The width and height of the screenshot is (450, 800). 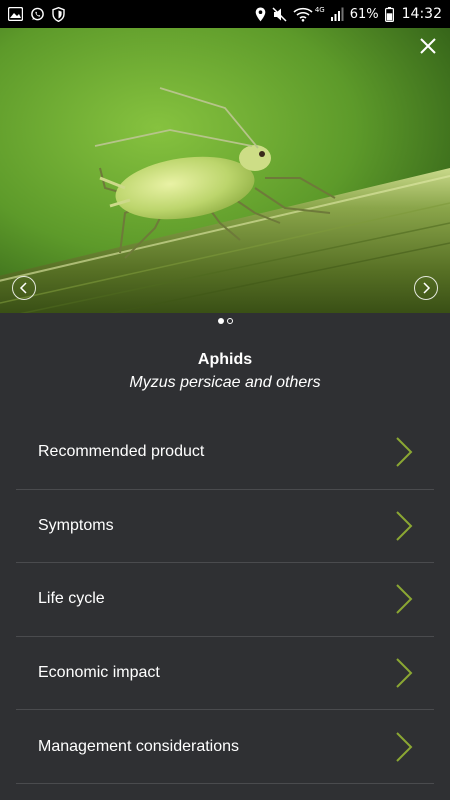 I want to click on close-icon, so click(x=428, y=46).